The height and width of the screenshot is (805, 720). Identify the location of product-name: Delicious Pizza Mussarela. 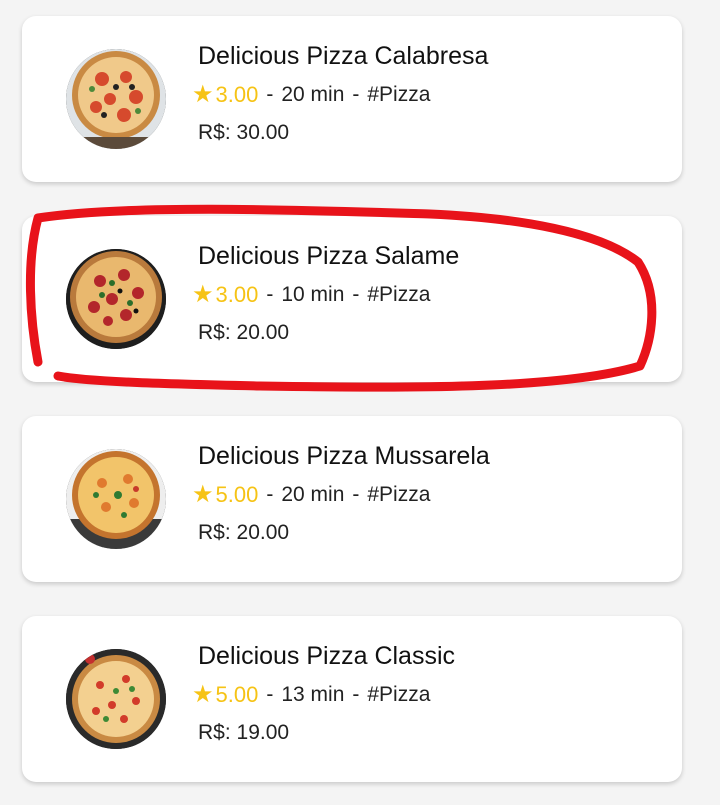
(344, 456).